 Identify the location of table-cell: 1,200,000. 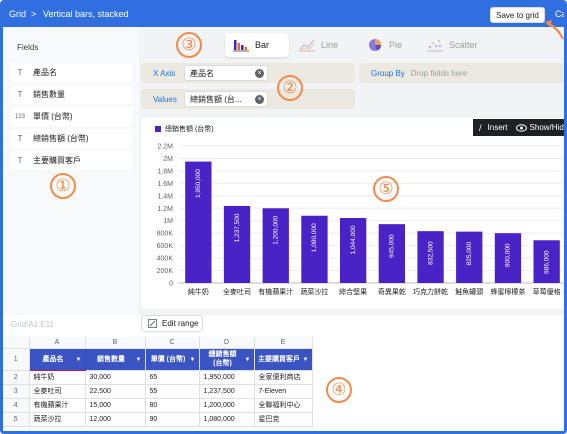
(227, 405).